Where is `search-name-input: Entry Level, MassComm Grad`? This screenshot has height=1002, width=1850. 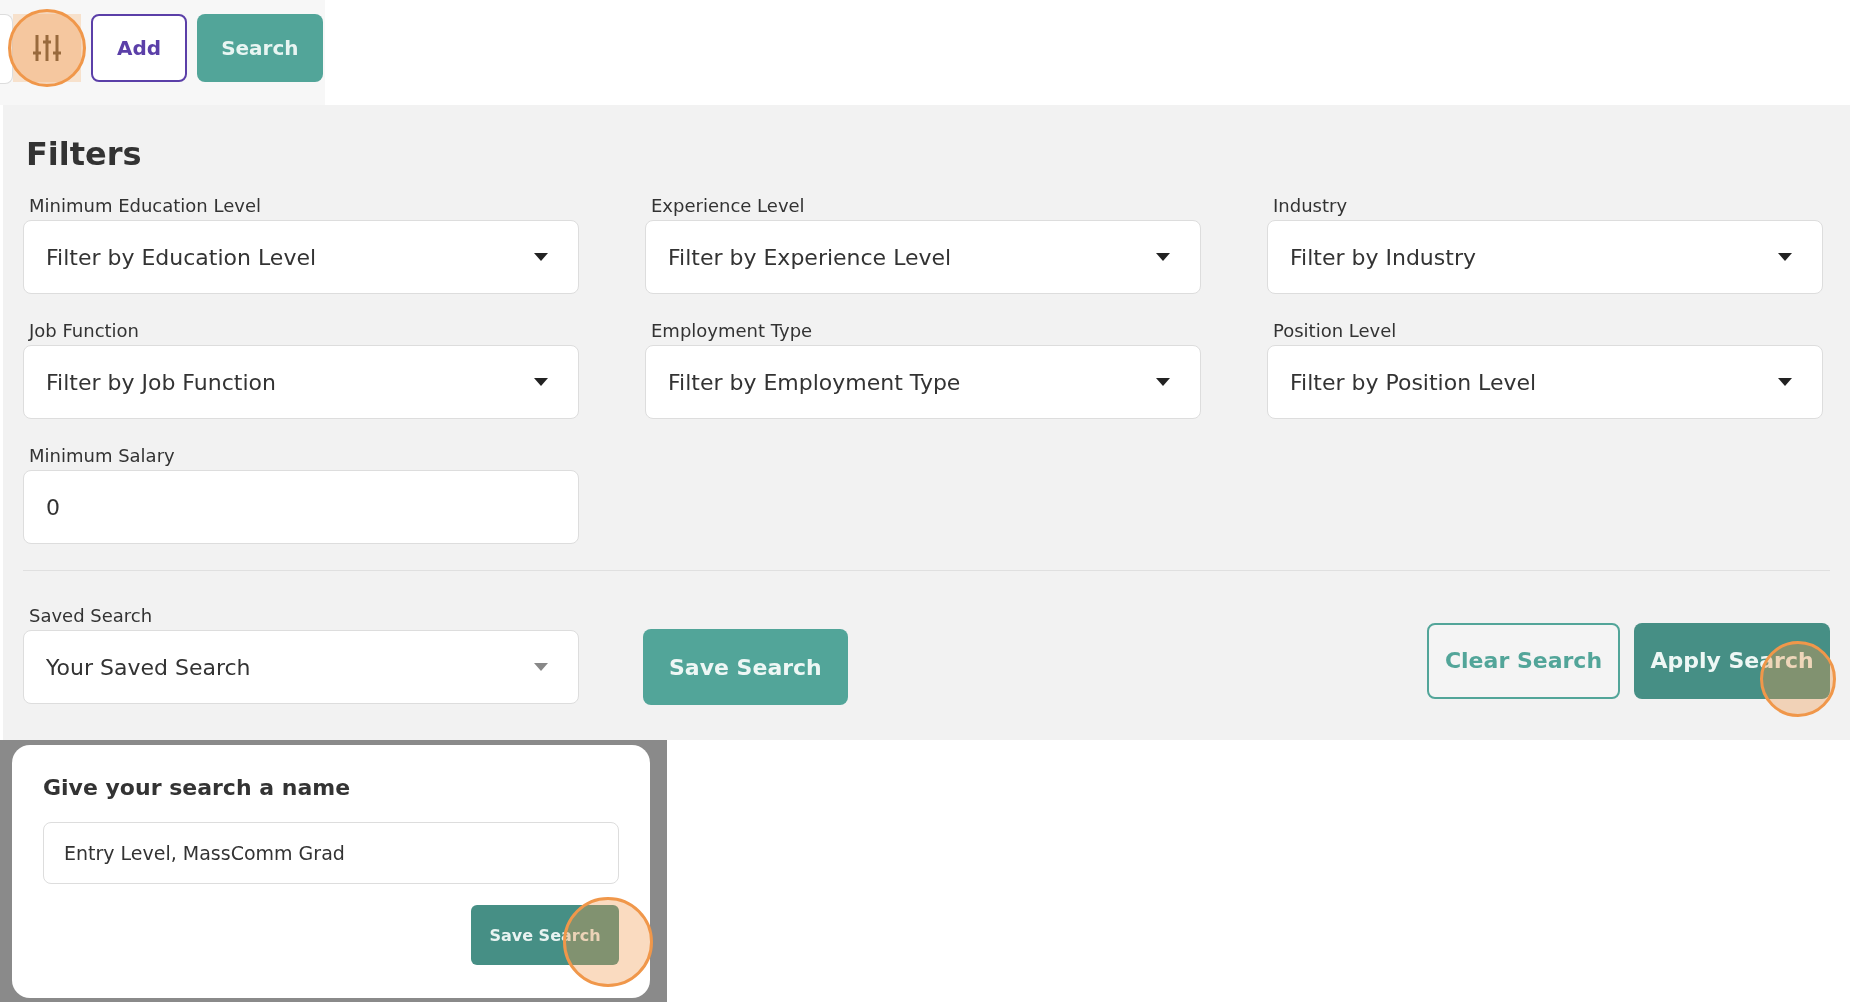 search-name-input: Entry Level, MassComm Grad is located at coordinates (331, 853).